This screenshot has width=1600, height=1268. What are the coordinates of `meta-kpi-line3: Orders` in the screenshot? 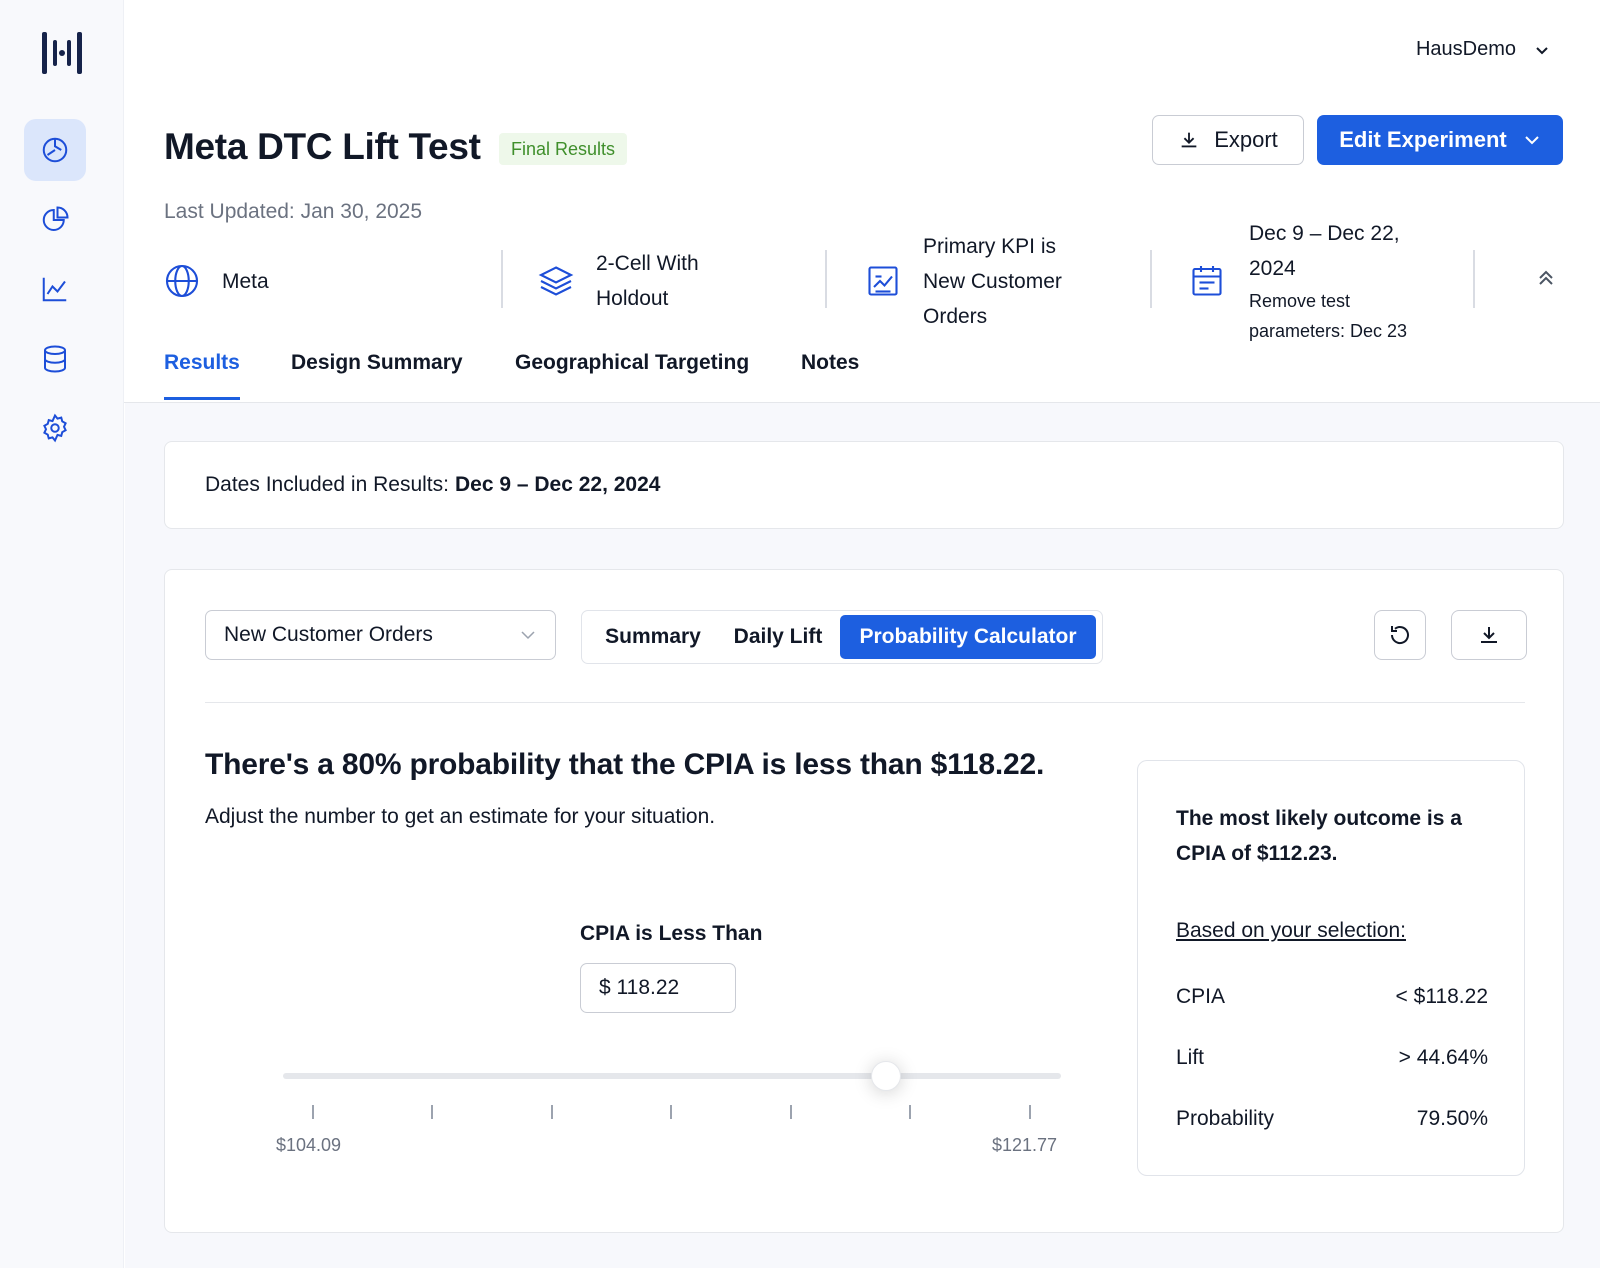 It's located at (955, 316).